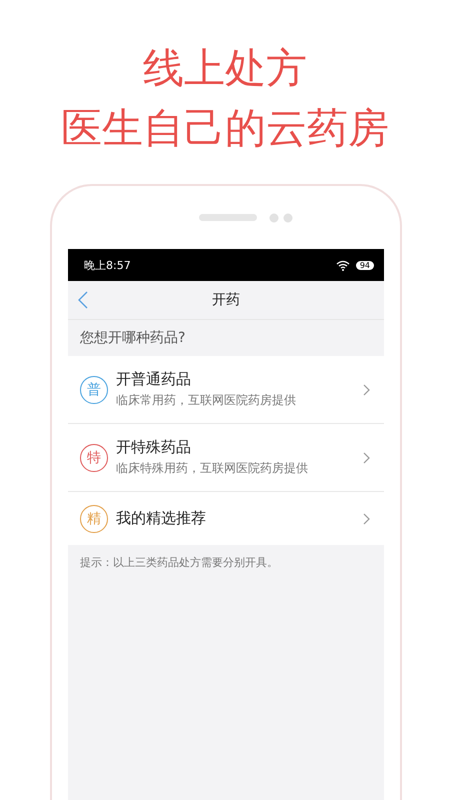 The width and height of the screenshot is (450, 800). What do you see at coordinates (107, 265) in the screenshot?
I see `status-time: 晚上8:57` at bounding box center [107, 265].